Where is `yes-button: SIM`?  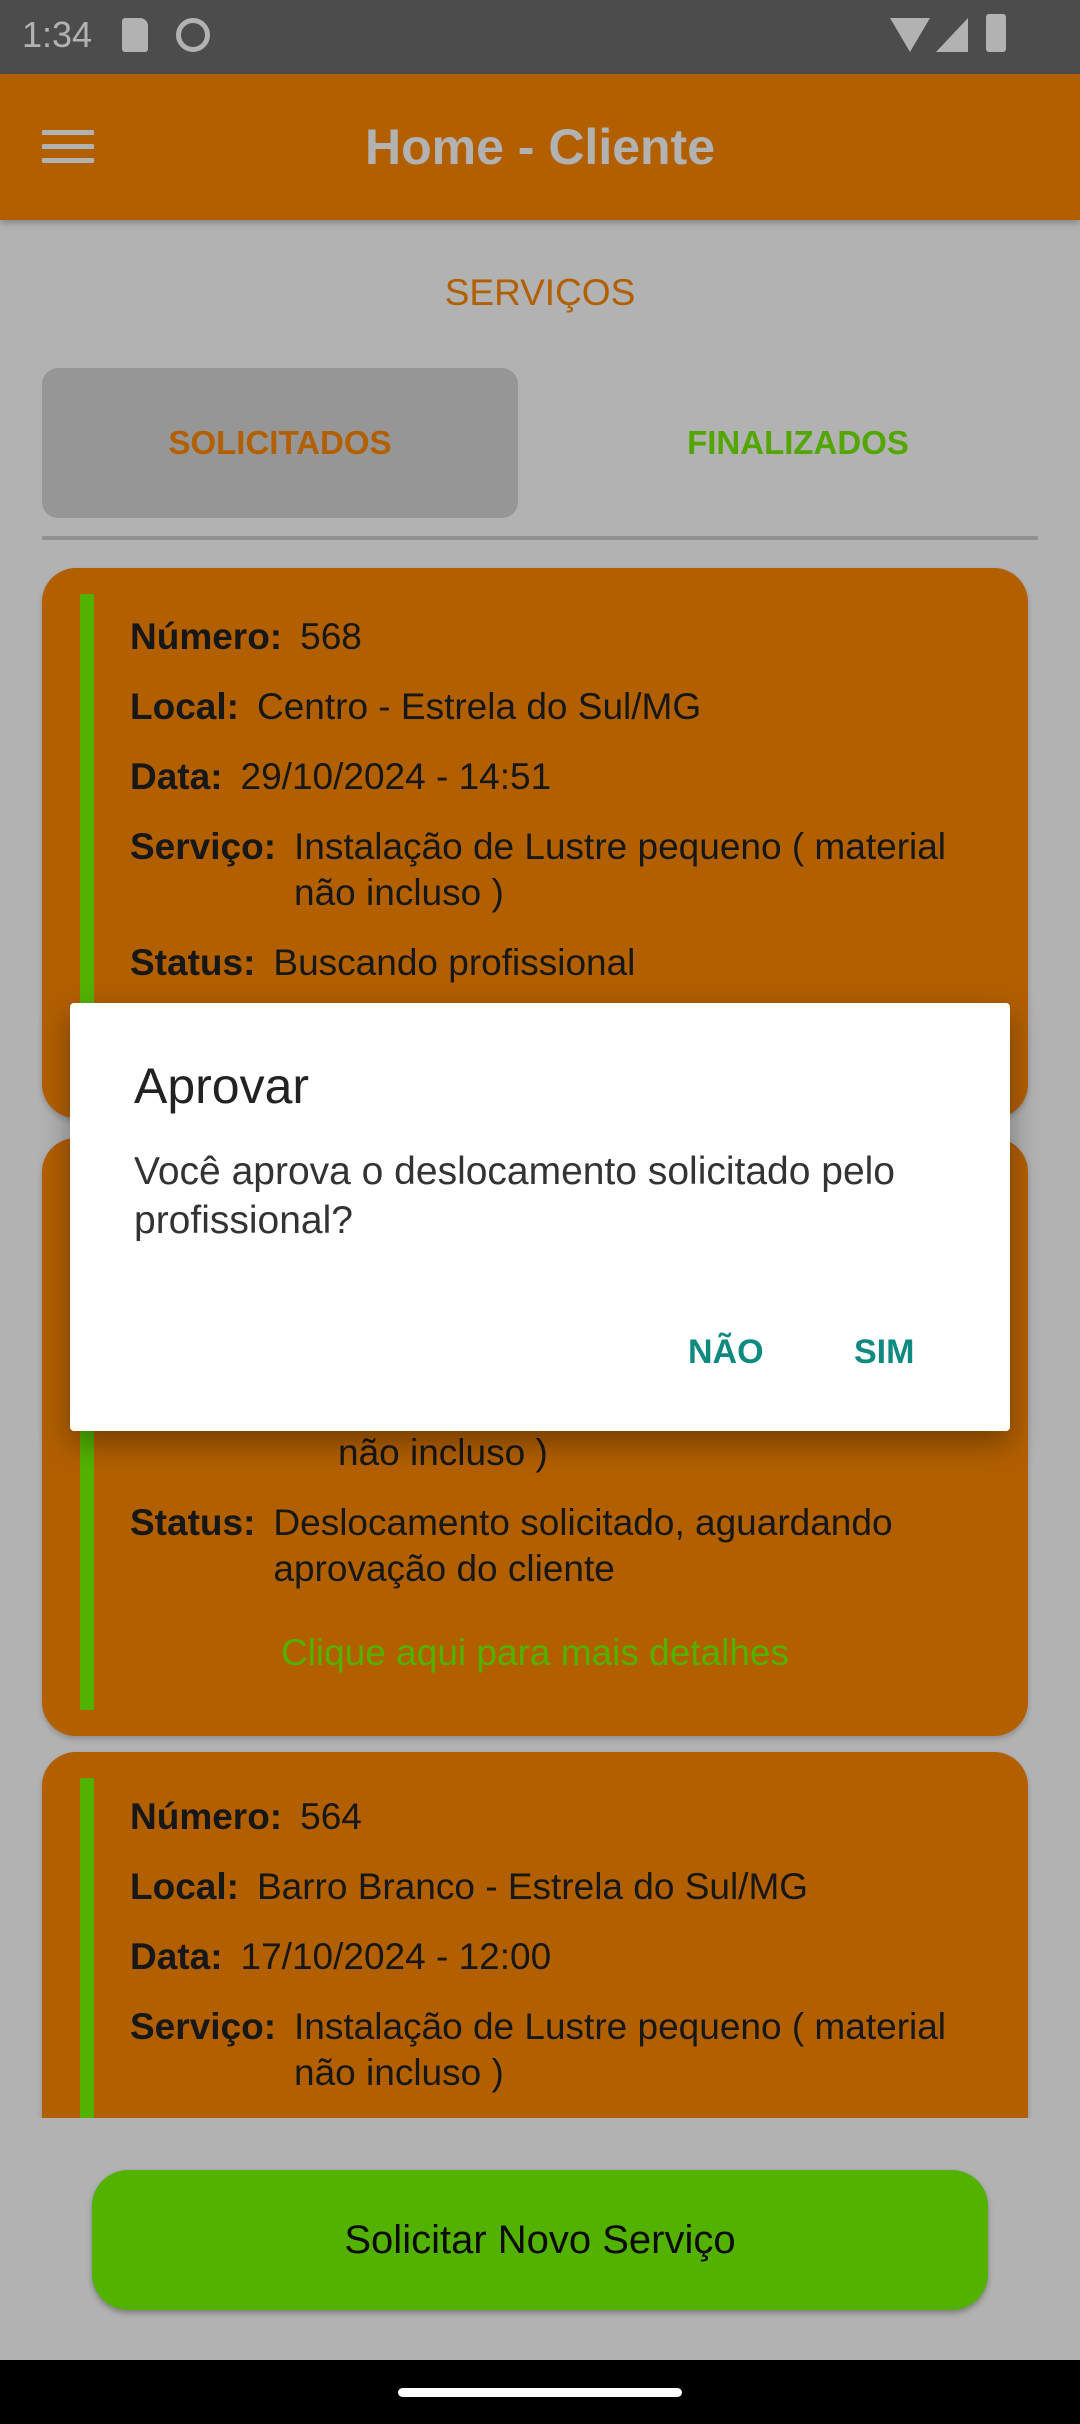
yes-button: SIM is located at coordinates (884, 1352).